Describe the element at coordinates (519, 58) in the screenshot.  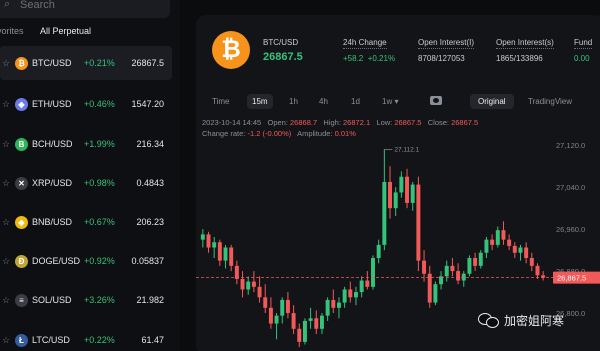
I see `stat-value: 1865/133896` at that location.